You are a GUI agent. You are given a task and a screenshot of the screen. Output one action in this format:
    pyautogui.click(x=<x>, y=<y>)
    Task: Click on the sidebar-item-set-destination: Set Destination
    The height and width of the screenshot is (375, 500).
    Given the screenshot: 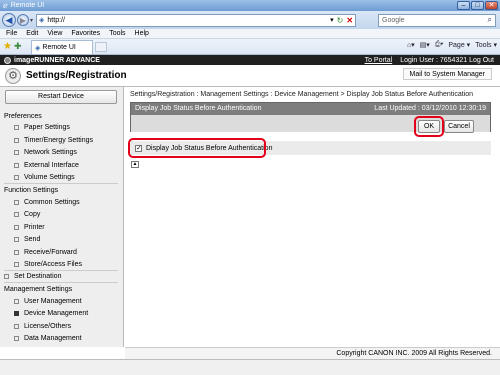 What is the action you would take?
    pyautogui.click(x=32, y=276)
    